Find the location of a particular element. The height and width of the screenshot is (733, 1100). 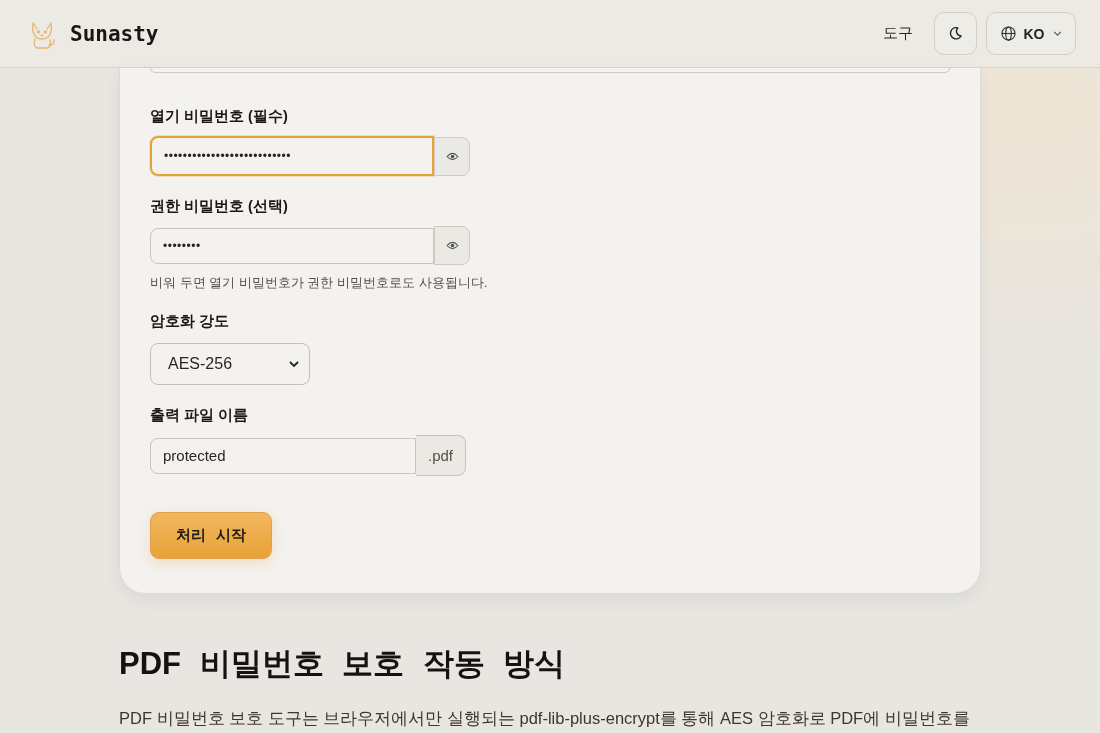

language-button: KO is located at coordinates (1031, 33).